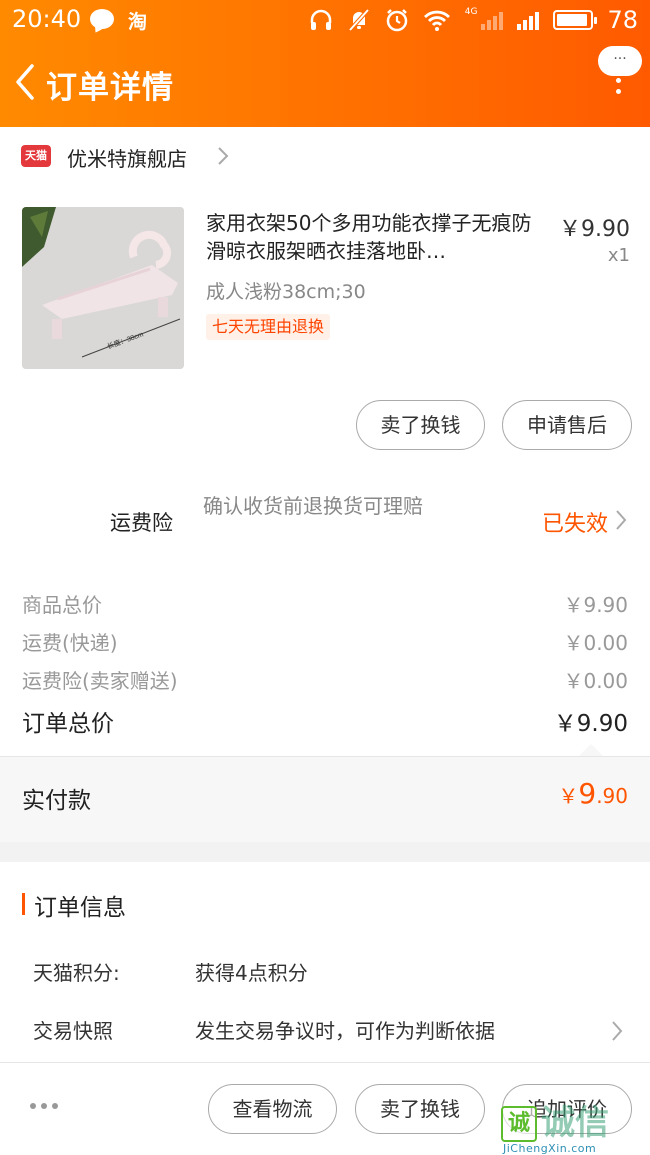  What do you see at coordinates (320, 19) in the screenshot?
I see `headphones-icon` at bounding box center [320, 19].